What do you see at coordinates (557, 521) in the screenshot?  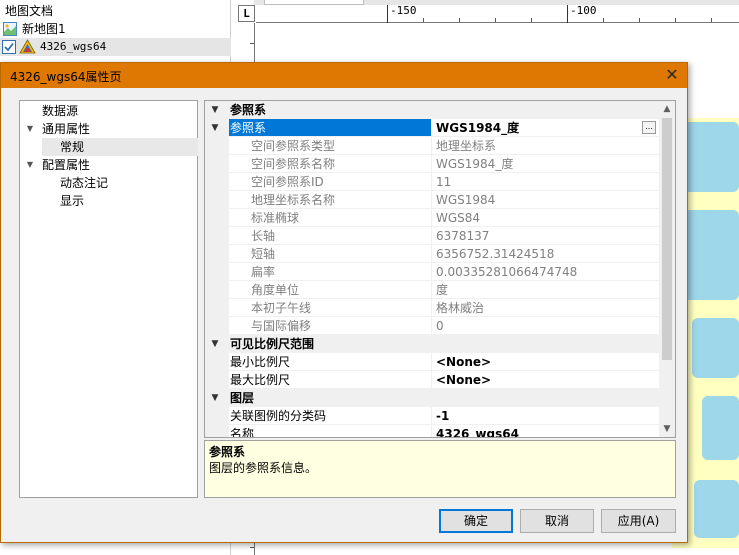 I see `cancel-button: 取消` at bounding box center [557, 521].